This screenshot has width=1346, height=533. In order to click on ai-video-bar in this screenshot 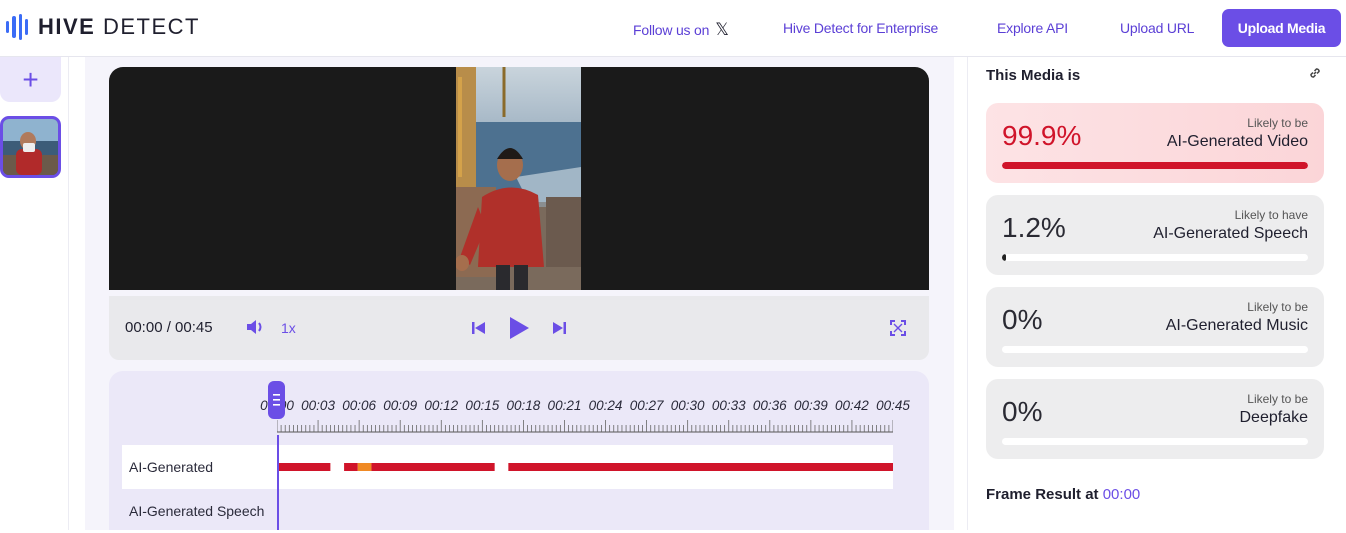, I will do `click(1155, 165)`.